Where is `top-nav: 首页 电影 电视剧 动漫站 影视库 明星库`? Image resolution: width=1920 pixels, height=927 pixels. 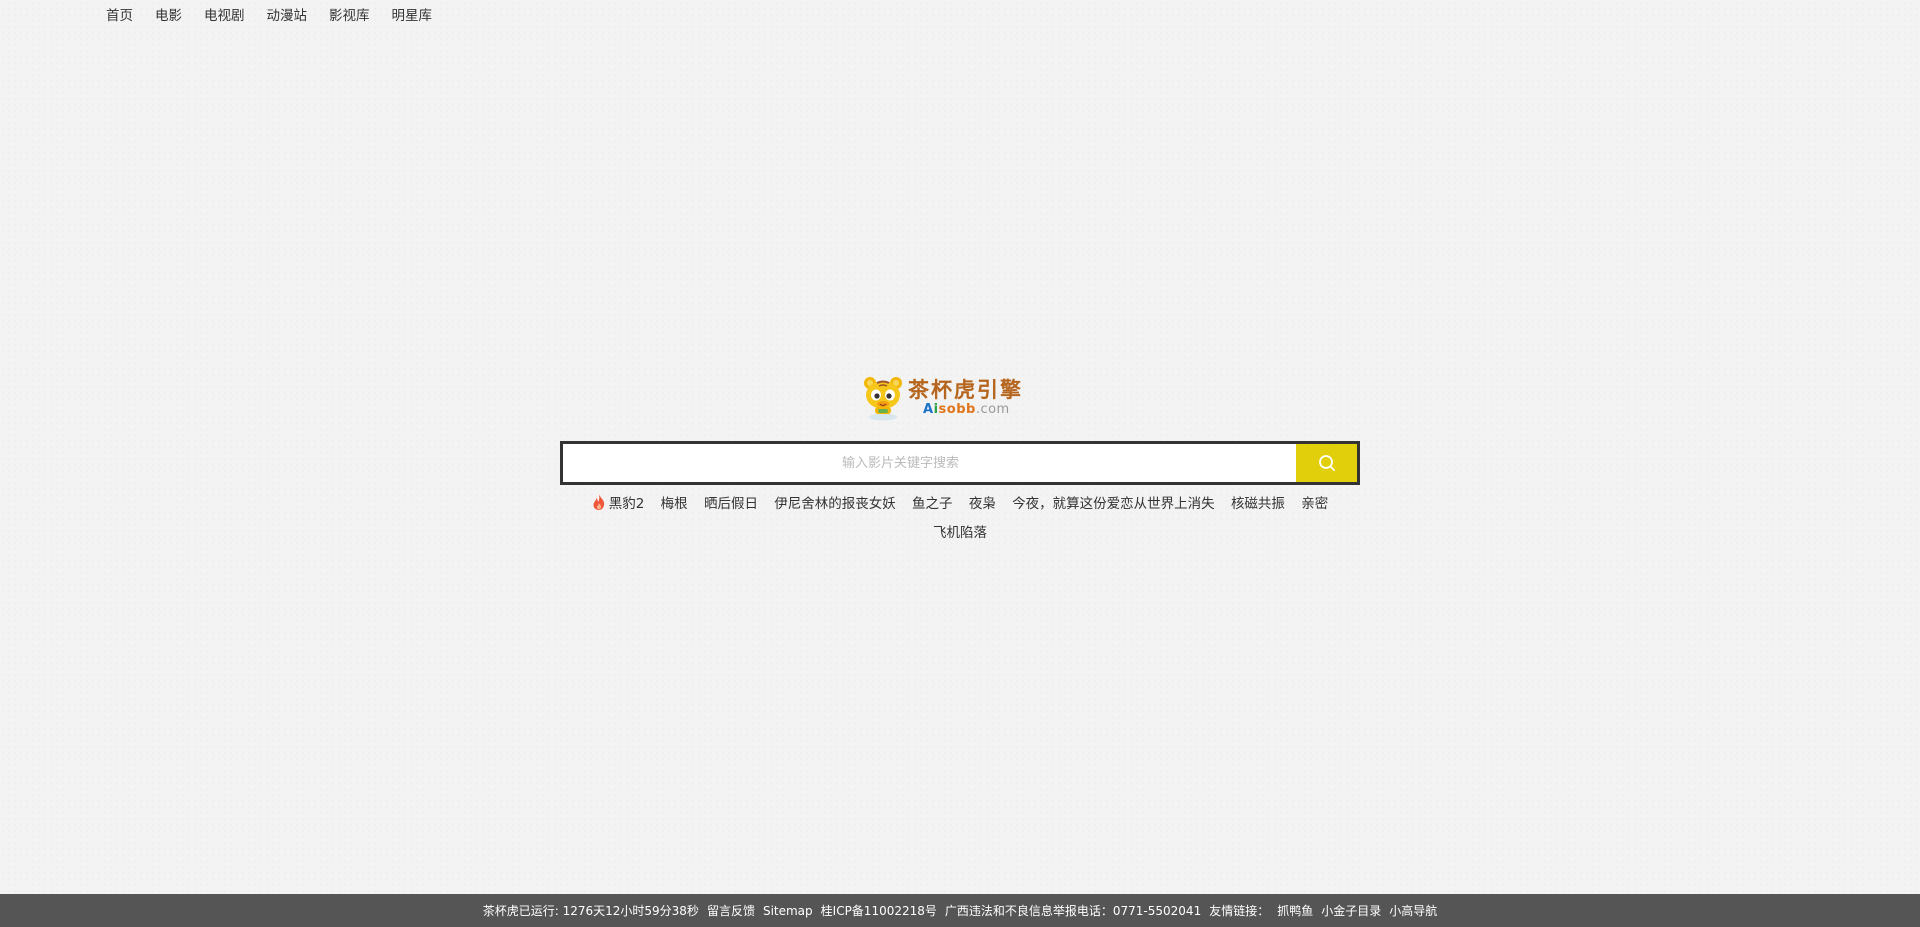
top-nav: 首页 电影 电视剧 动漫站 影视库 明星库 is located at coordinates (280, 16).